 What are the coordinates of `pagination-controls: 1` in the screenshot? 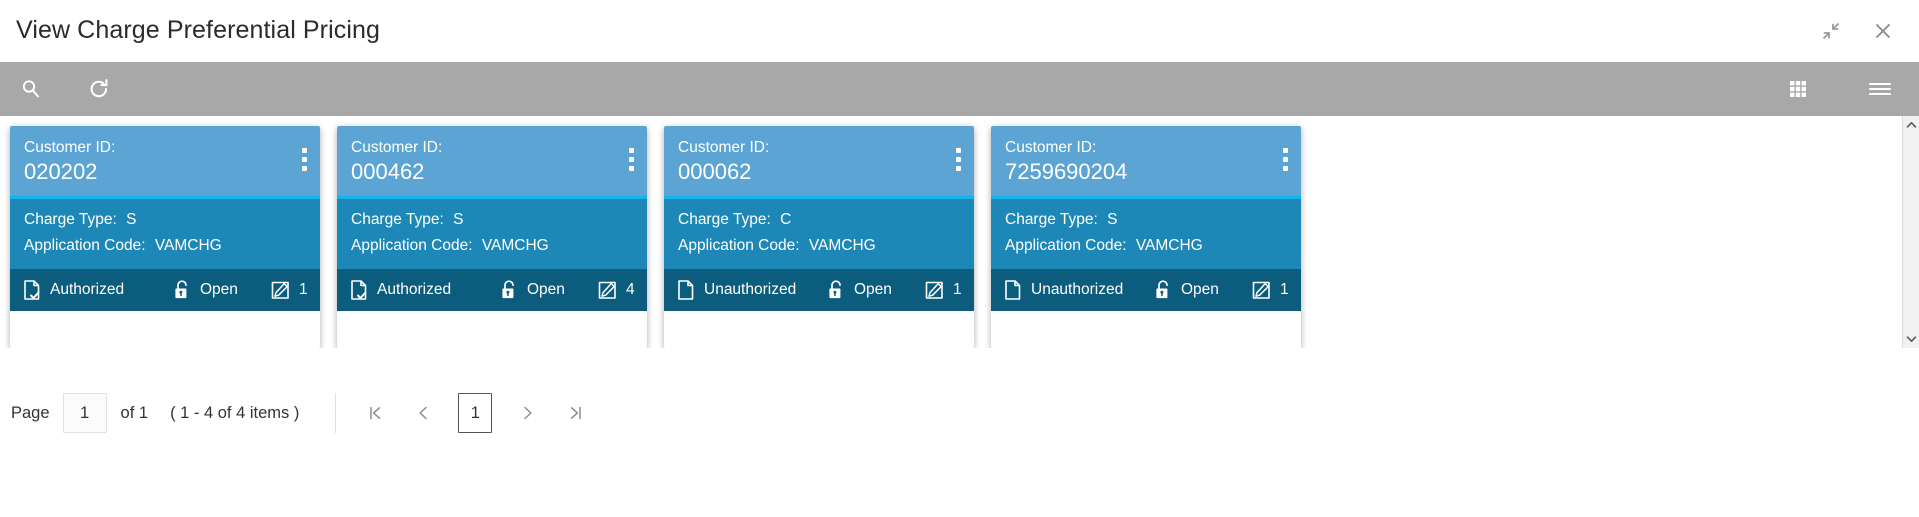 It's located at (475, 413).